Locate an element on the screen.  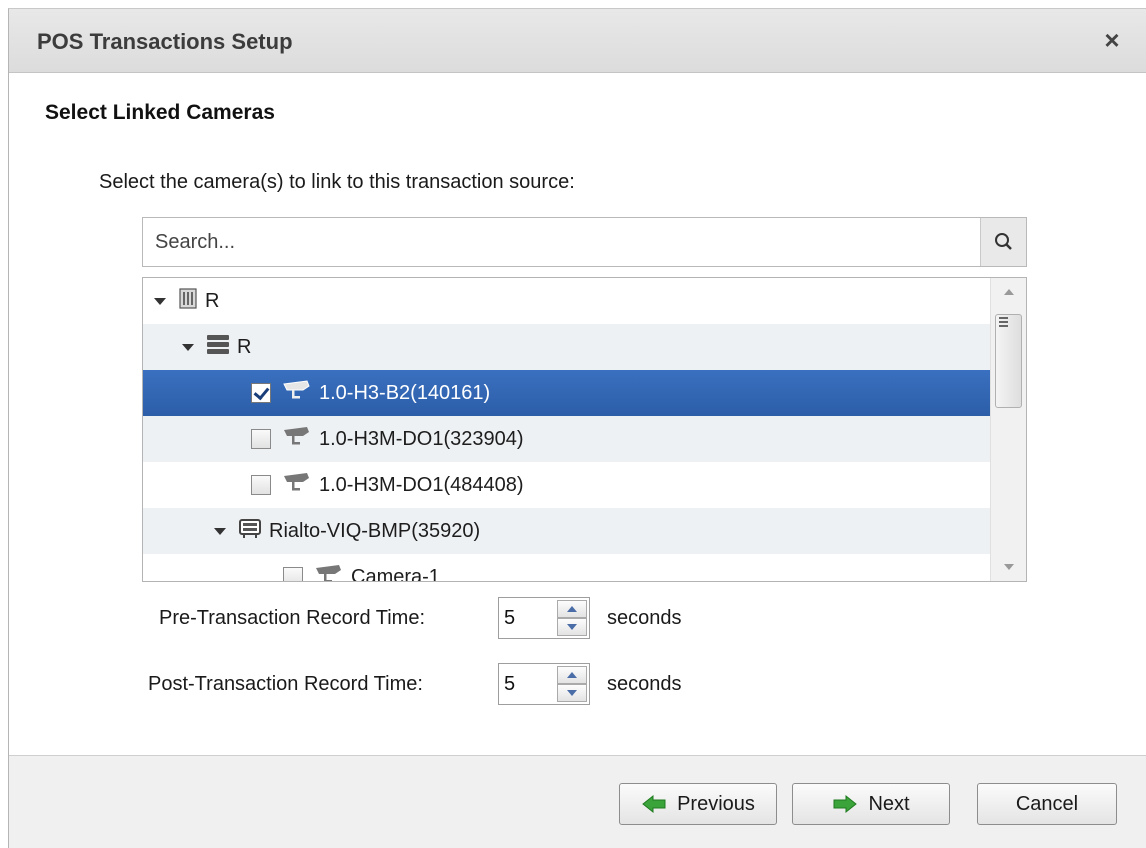
site-icon is located at coordinates (188, 301).